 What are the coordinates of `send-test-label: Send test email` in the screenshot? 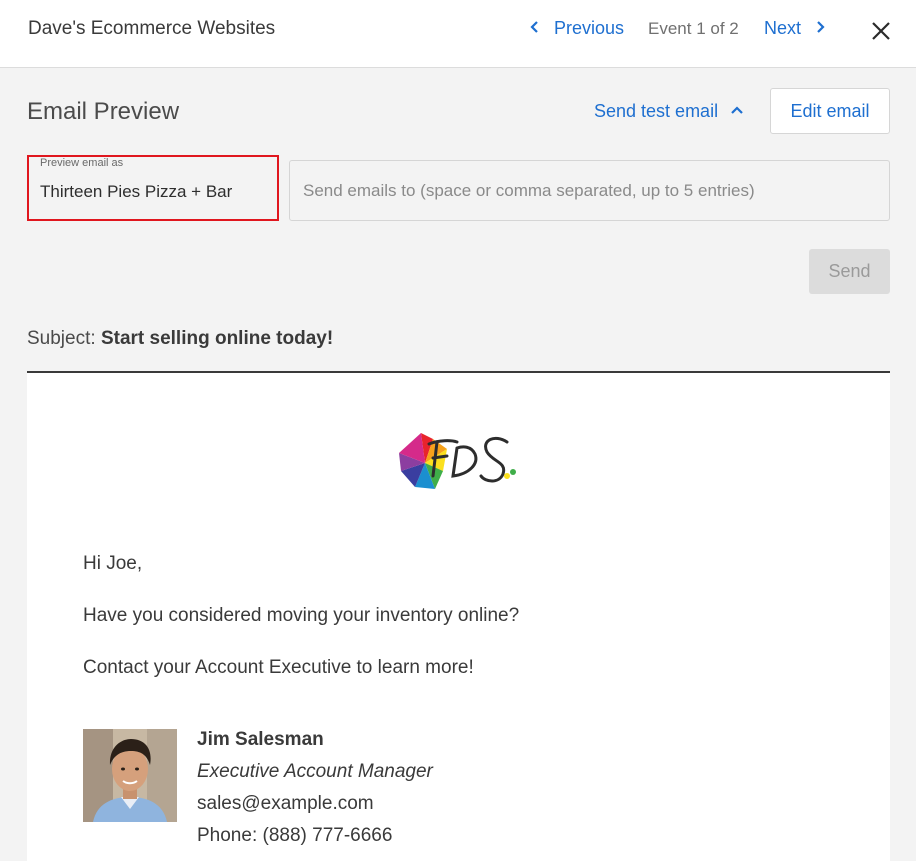 It's located at (656, 111).